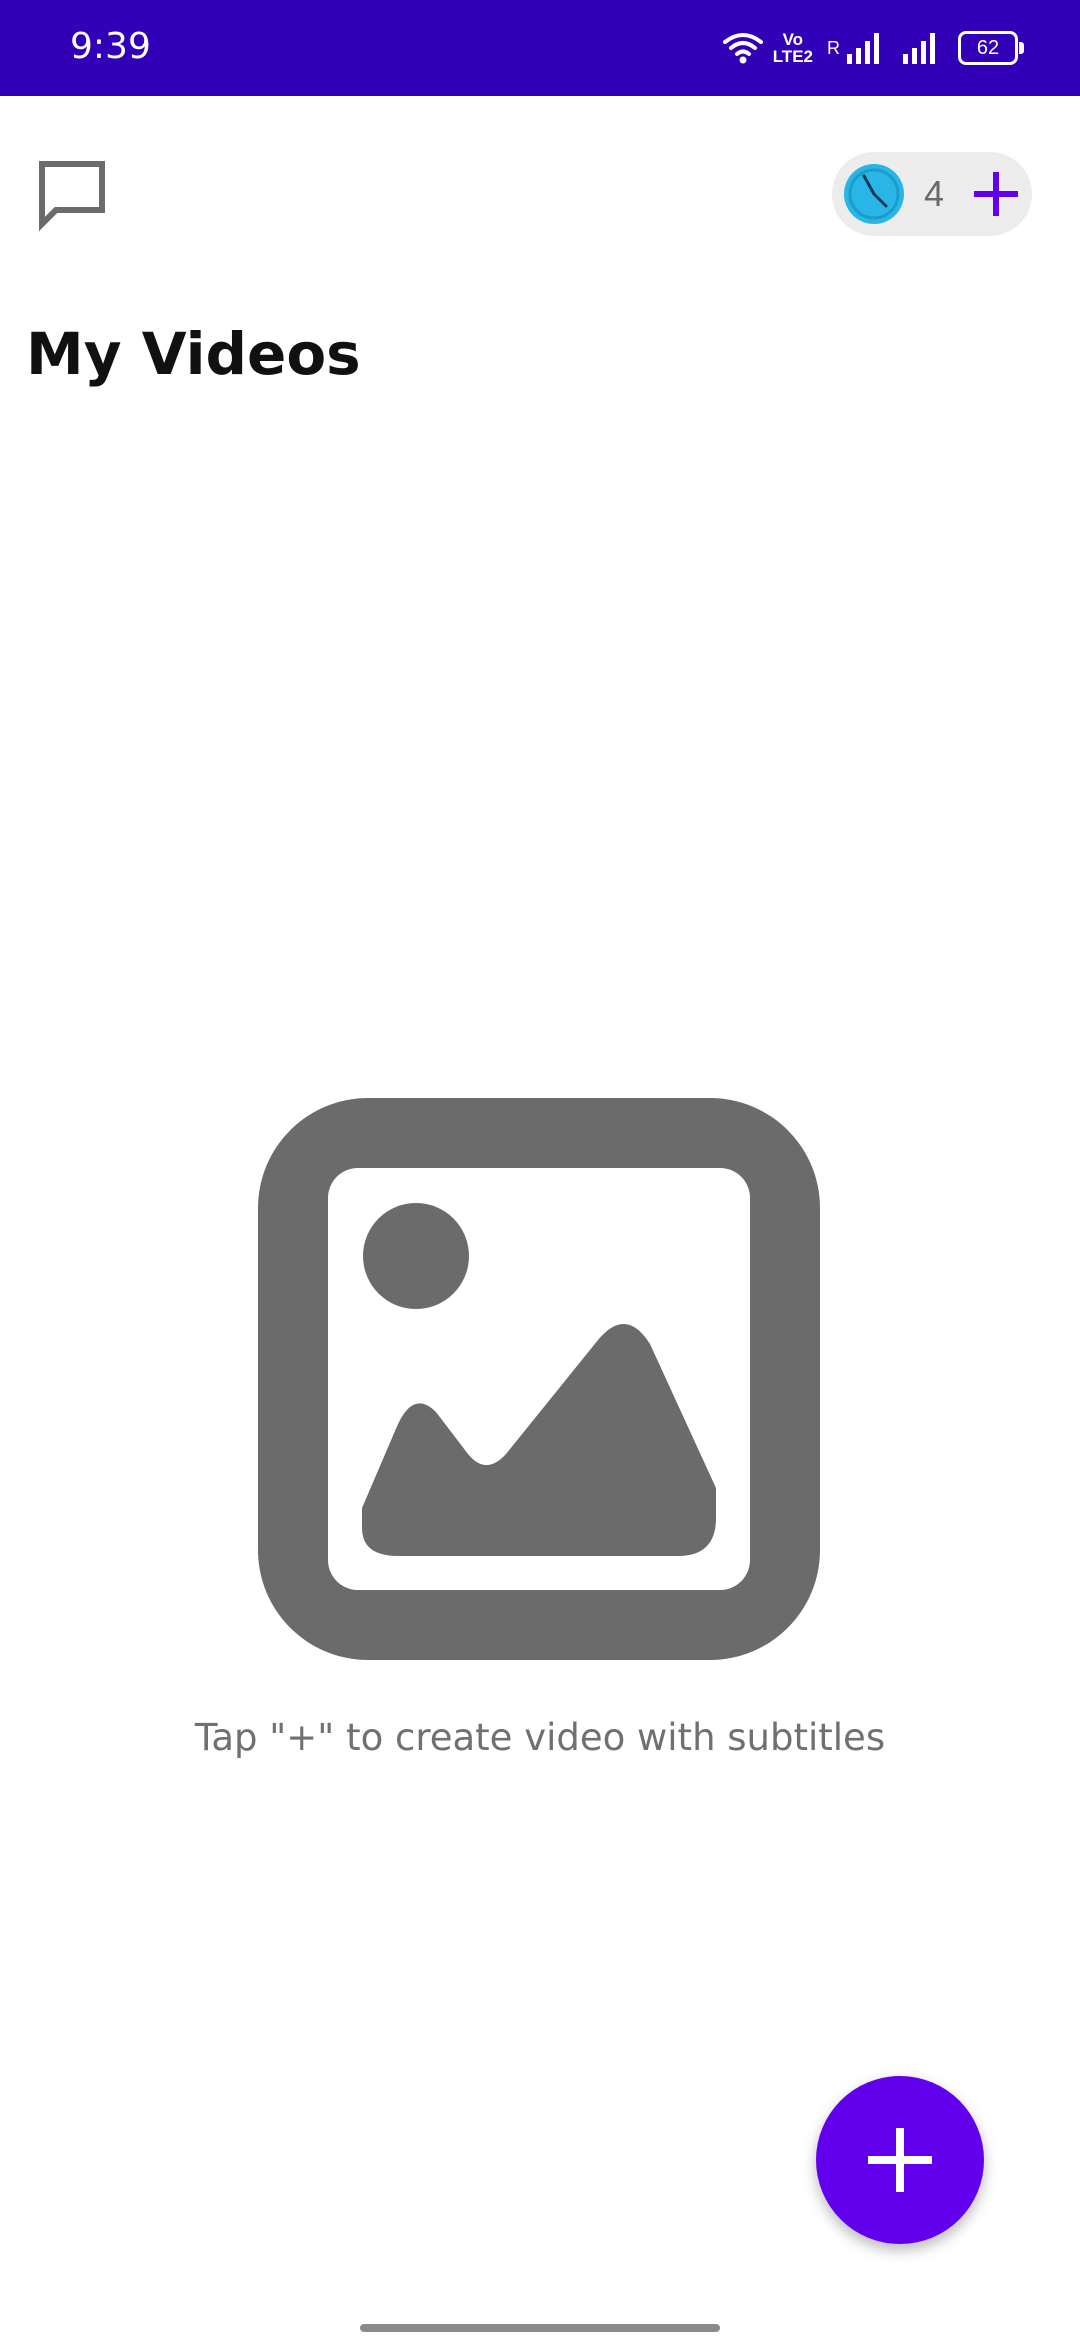 The image size is (1080, 2340). What do you see at coordinates (540, 2328) in the screenshot?
I see `gesture-nav-handle` at bounding box center [540, 2328].